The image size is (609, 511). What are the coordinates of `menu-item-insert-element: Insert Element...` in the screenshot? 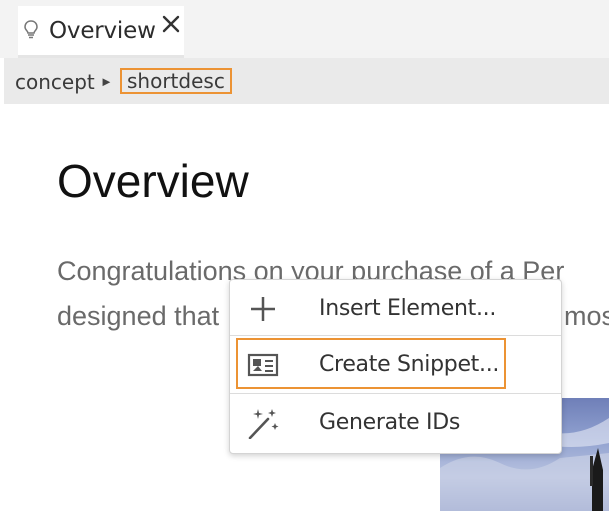 It's located at (395, 308).